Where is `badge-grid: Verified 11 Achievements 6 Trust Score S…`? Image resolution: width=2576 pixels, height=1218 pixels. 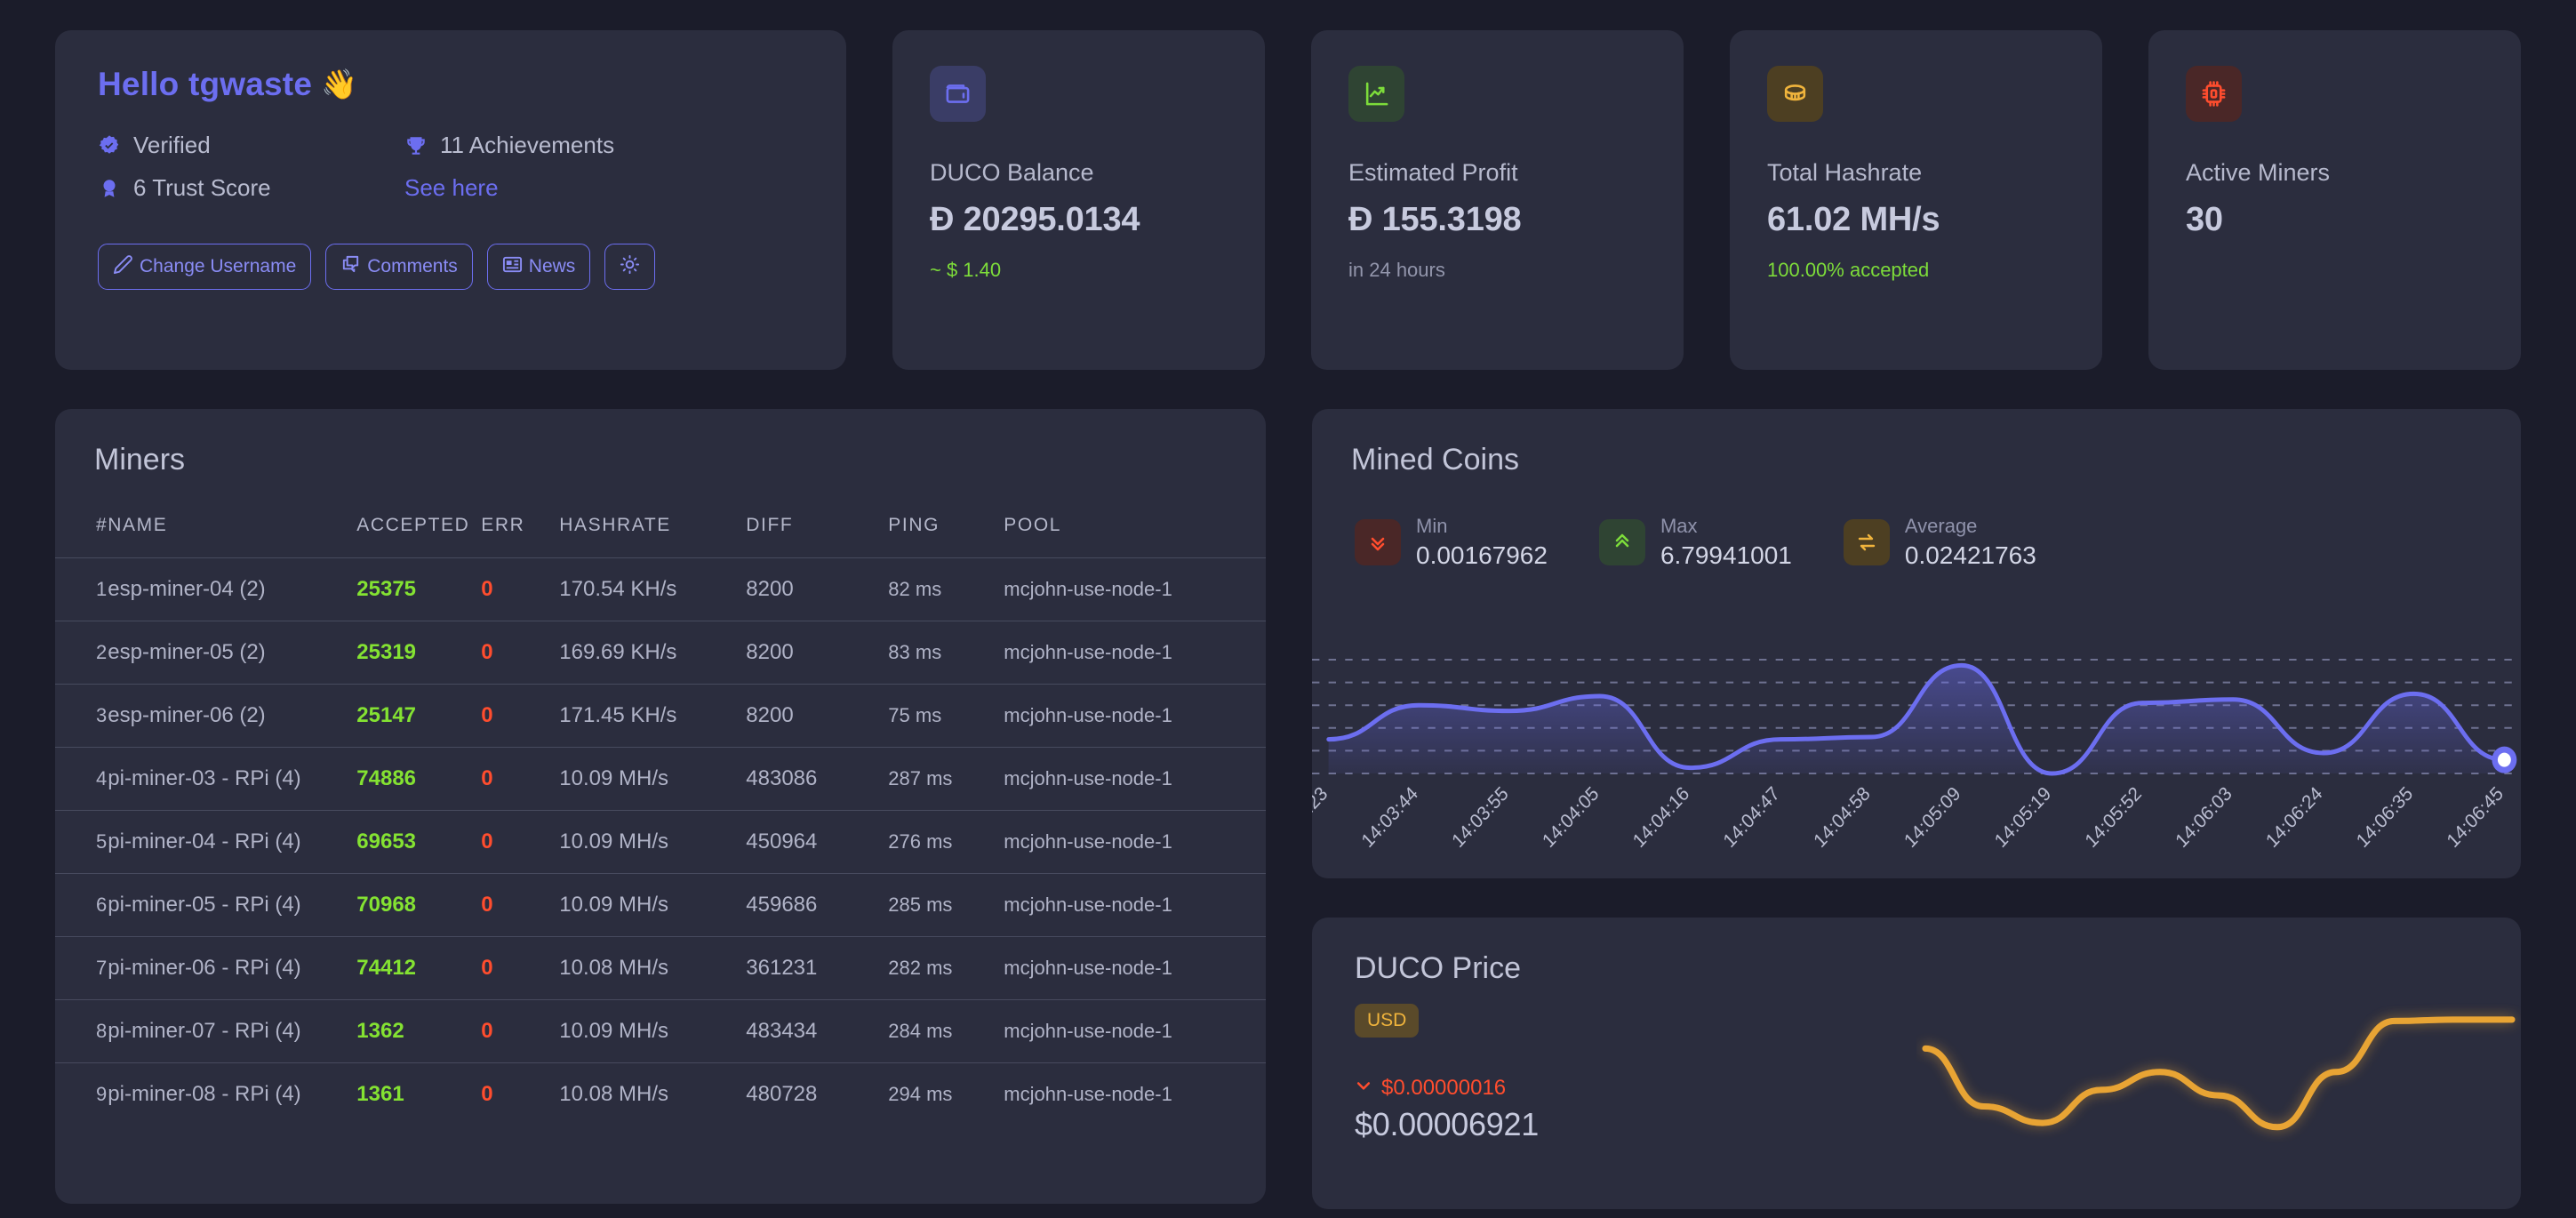
badge-grid: Verified 11 Achievements 6 Trust Score S… is located at coordinates (451, 167).